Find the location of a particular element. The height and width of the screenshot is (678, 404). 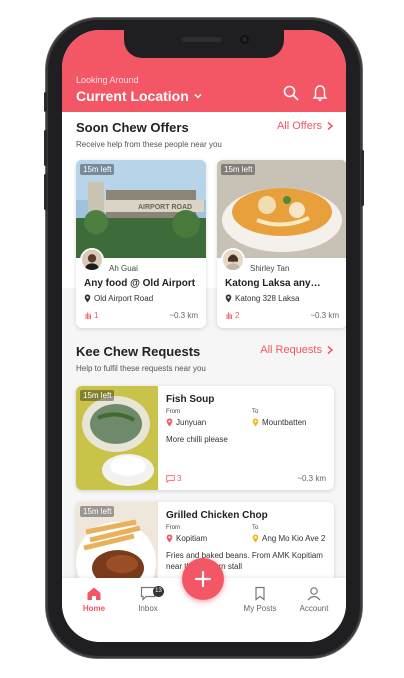

offer-count: 2 is located at coordinates (232, 315).